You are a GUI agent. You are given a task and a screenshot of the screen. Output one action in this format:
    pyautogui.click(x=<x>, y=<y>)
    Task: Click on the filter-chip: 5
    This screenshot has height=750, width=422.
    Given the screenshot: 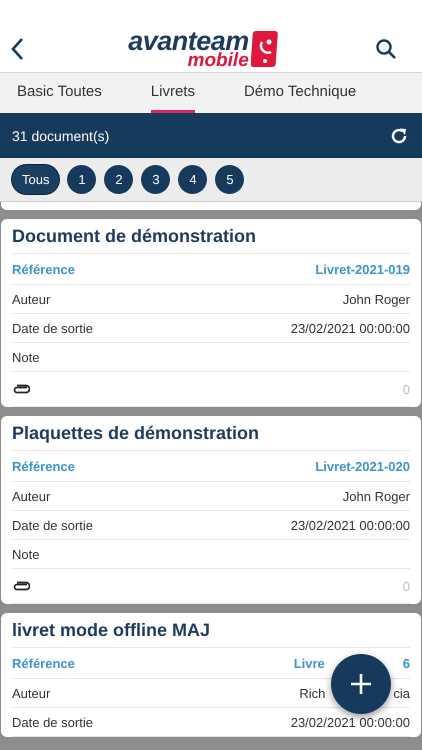 What is the action you would take?
    pyautogui.click(x=229, y=179)
    